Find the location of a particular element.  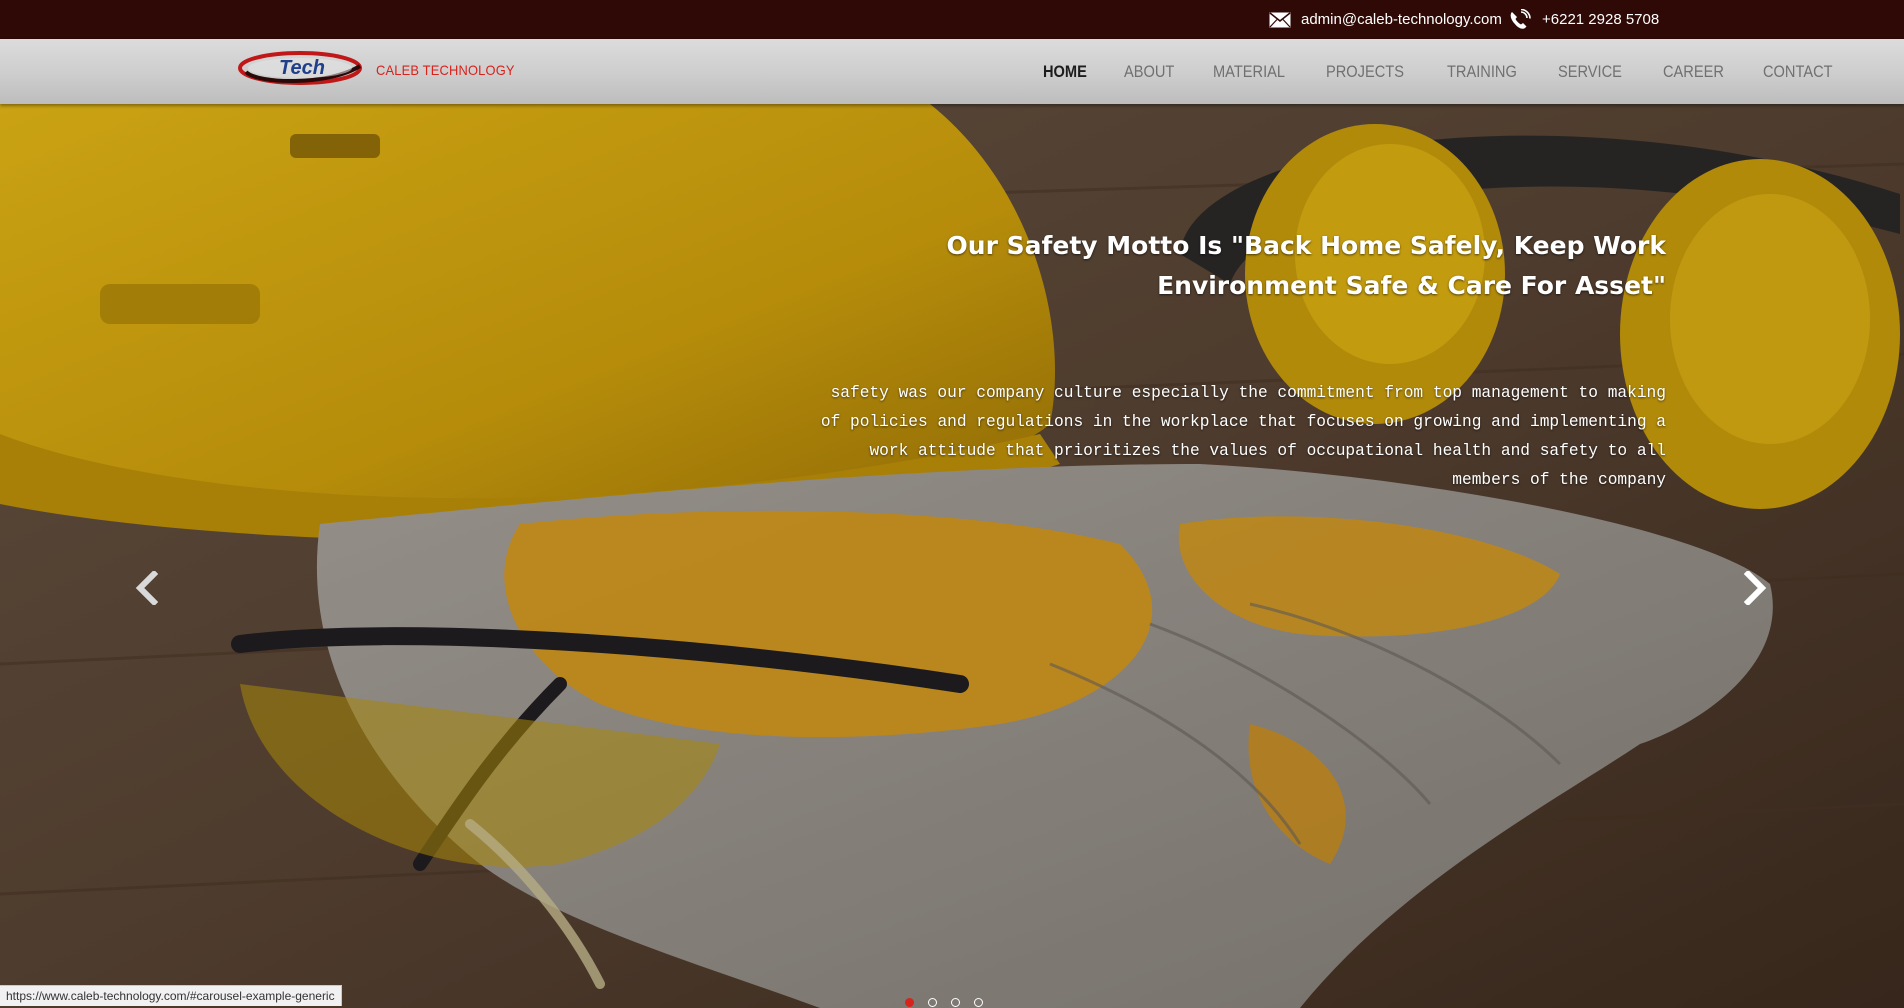

email-link: admin@caleb-technology.com is located at coordinates (1385, 19).